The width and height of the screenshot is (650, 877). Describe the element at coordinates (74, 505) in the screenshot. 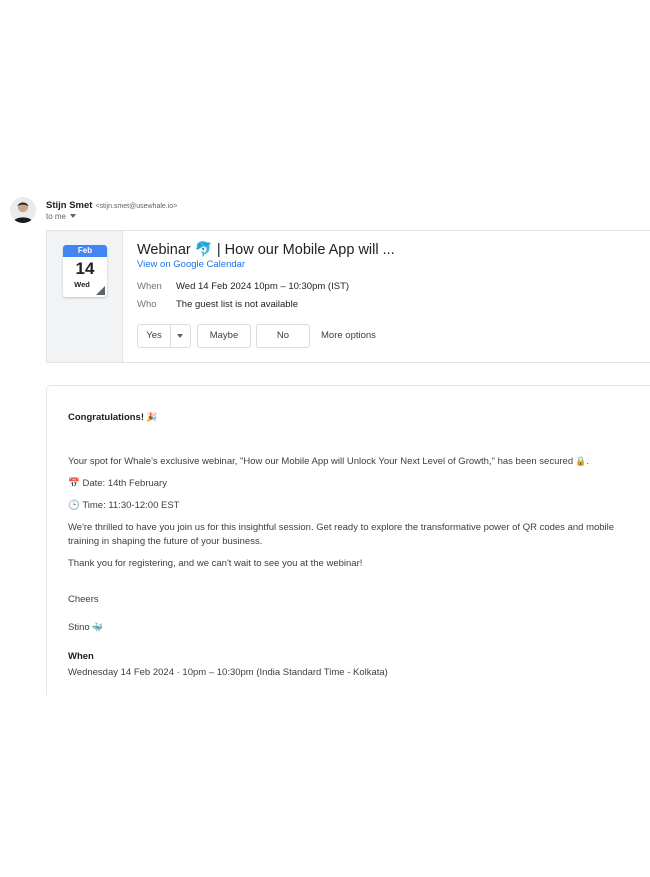

I see `clock-icon: 🕒` at that location.